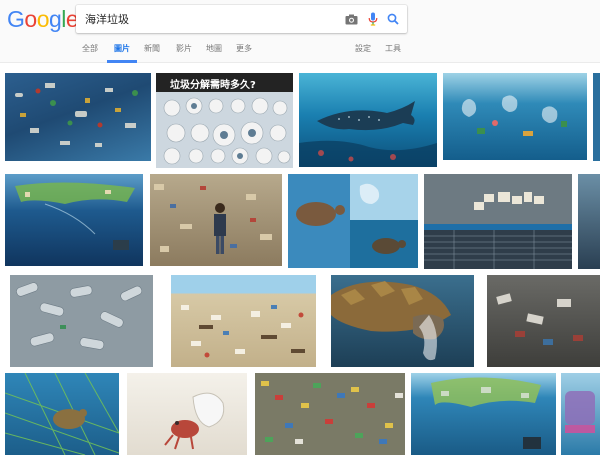  I want to click on image-result-turtle-collage, so click(353, 221).